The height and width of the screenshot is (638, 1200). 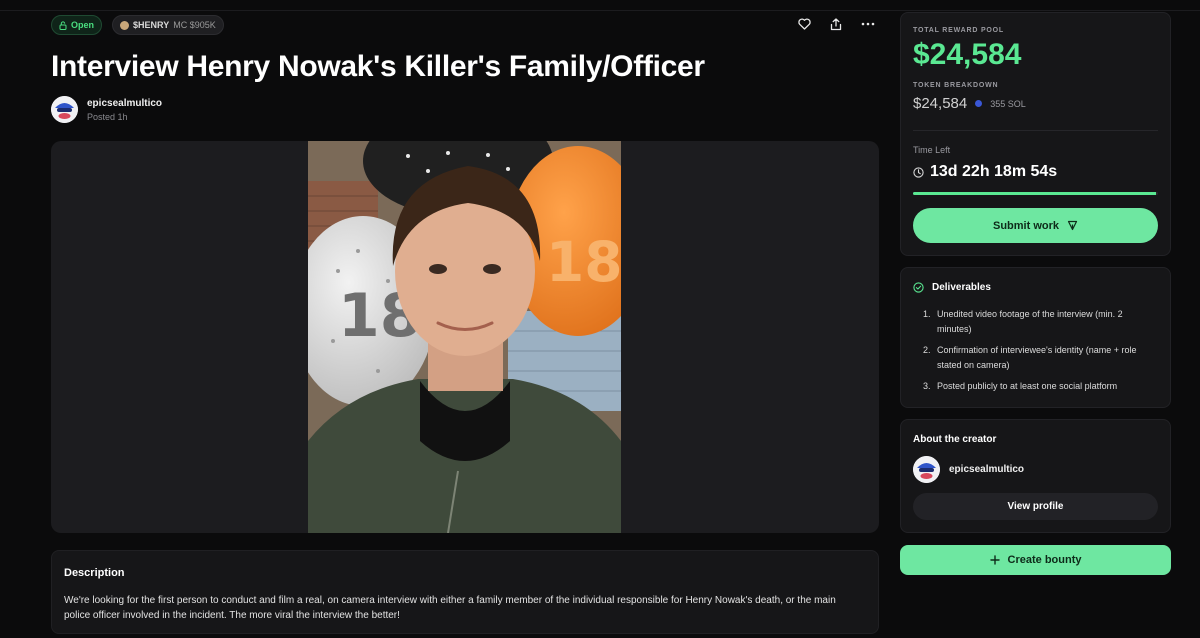 What do you see at coordinates (961, 287) in the screenshot?
I see `deliverables-heading: Deliverables` at bounding box center [961, 287].